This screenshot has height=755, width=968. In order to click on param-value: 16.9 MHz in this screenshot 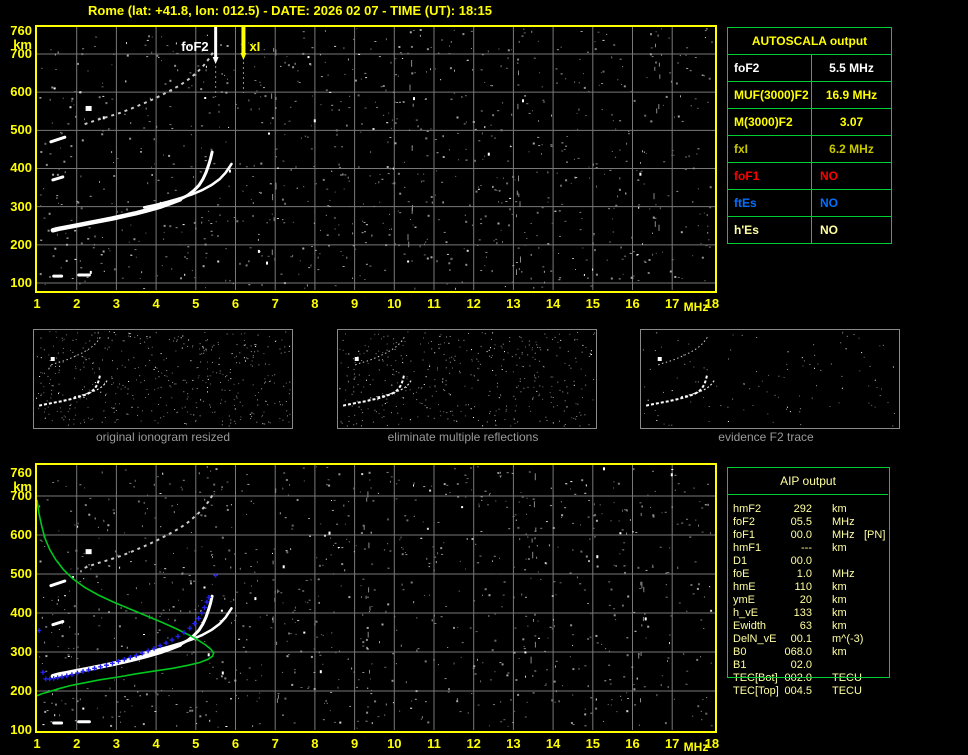, I will do `click(851, 95)`.